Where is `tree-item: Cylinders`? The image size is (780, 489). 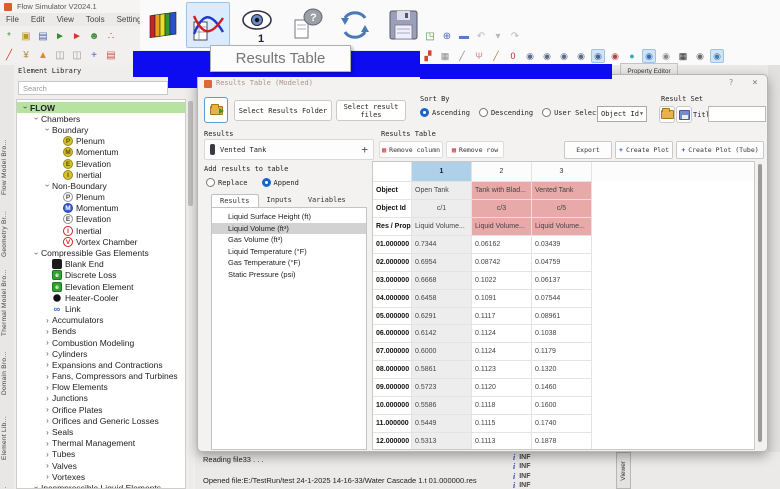
tree-item: Cylinders is located at coordinates (101, 353).